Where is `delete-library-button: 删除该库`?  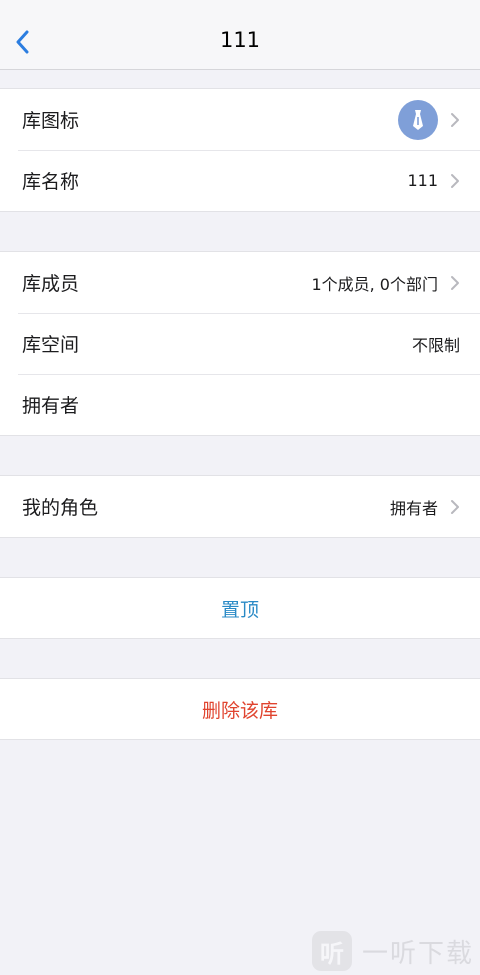
delete-library-button: 删除该库 is located at coordinates (240, 709).